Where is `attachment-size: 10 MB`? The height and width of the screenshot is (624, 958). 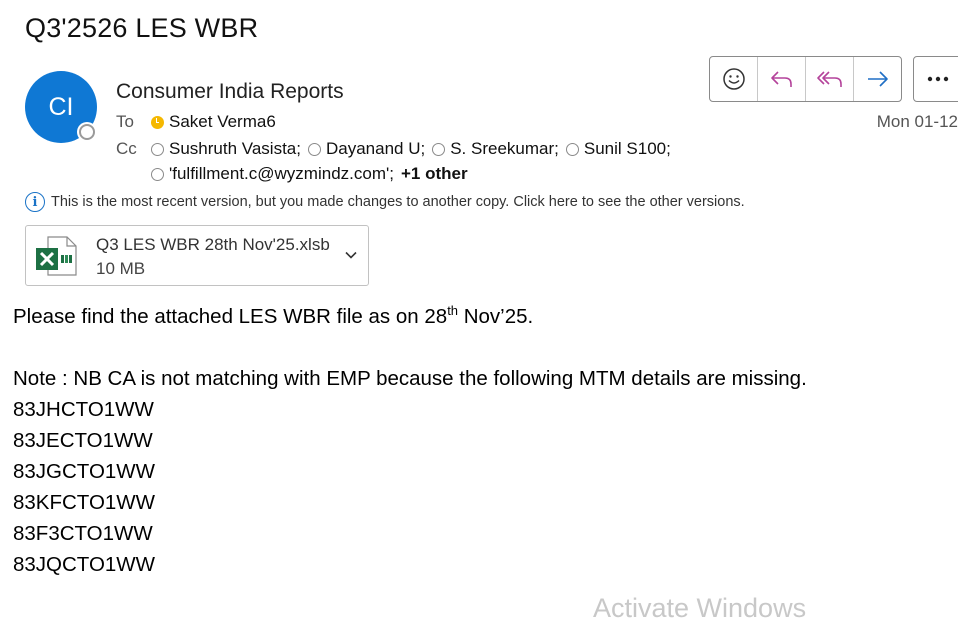 attachment-size: 10 MB is located at coordinates (121, 268).